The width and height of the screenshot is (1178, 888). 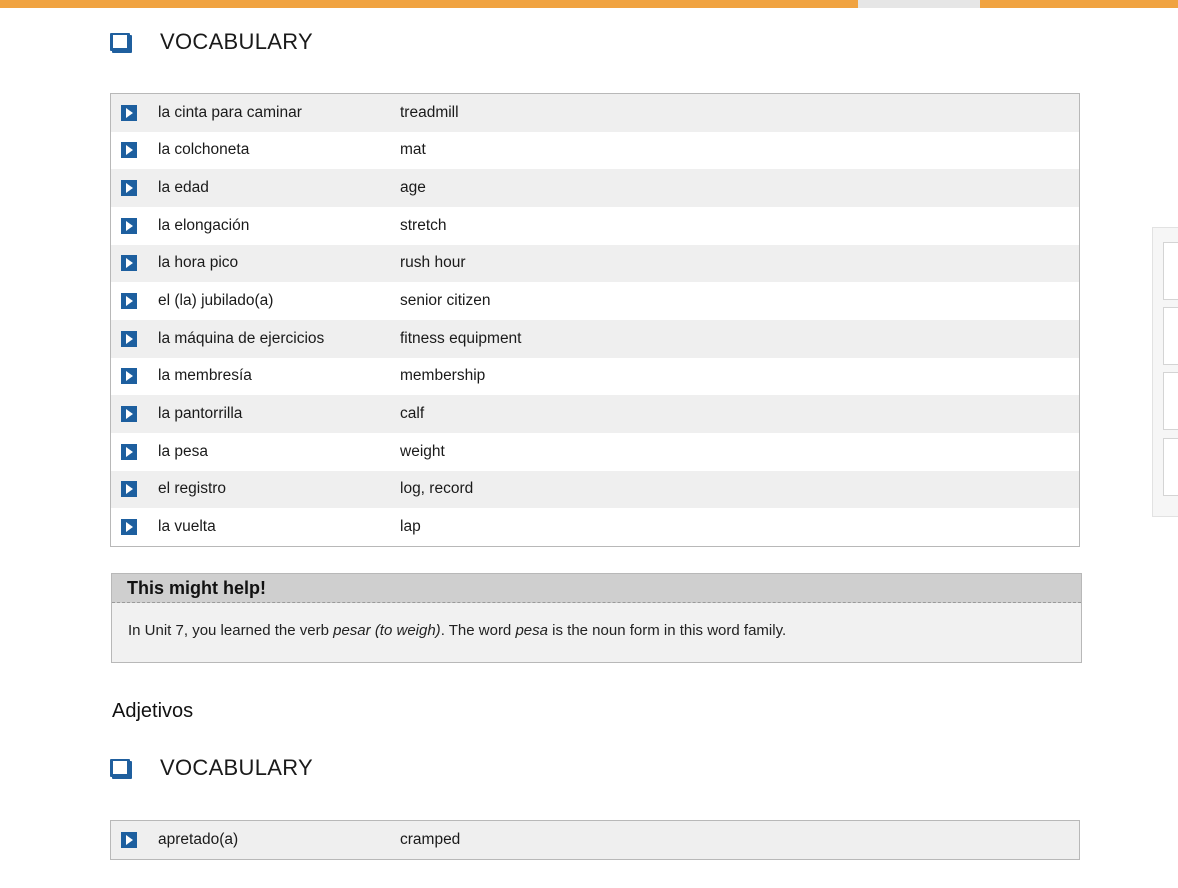 I want to click on vocab-term: la vuelta, so click(x=187, y=527).